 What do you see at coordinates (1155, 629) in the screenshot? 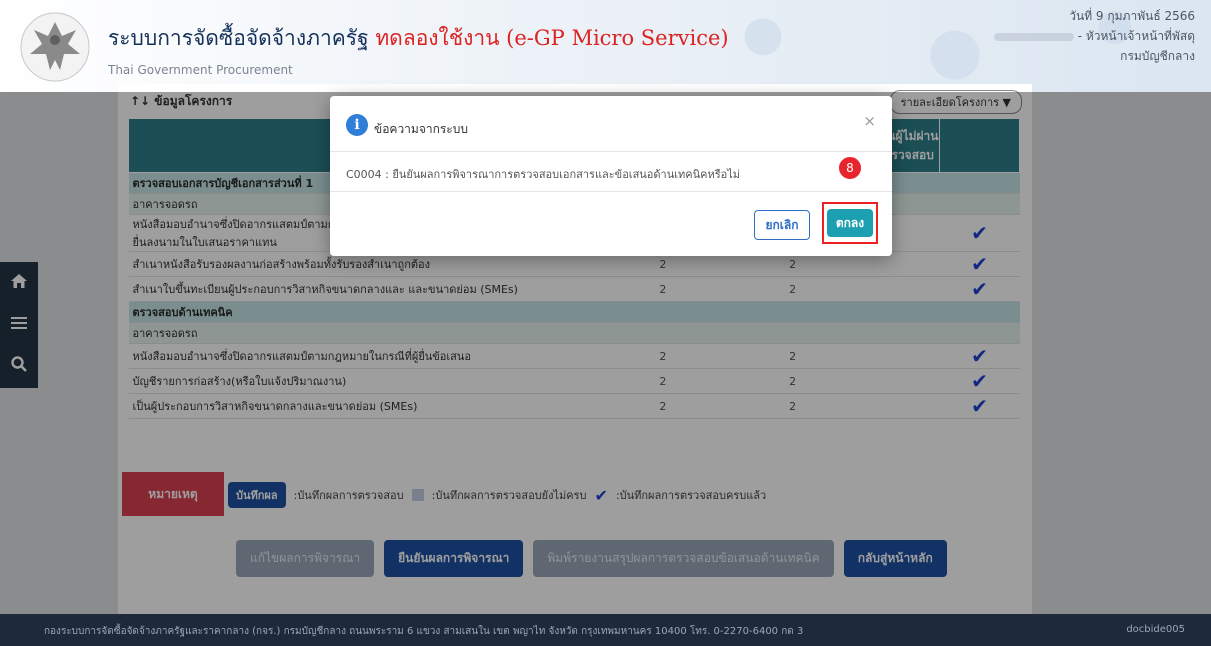
I see `server-code: docbide005` at bounding box center [1155, 629].